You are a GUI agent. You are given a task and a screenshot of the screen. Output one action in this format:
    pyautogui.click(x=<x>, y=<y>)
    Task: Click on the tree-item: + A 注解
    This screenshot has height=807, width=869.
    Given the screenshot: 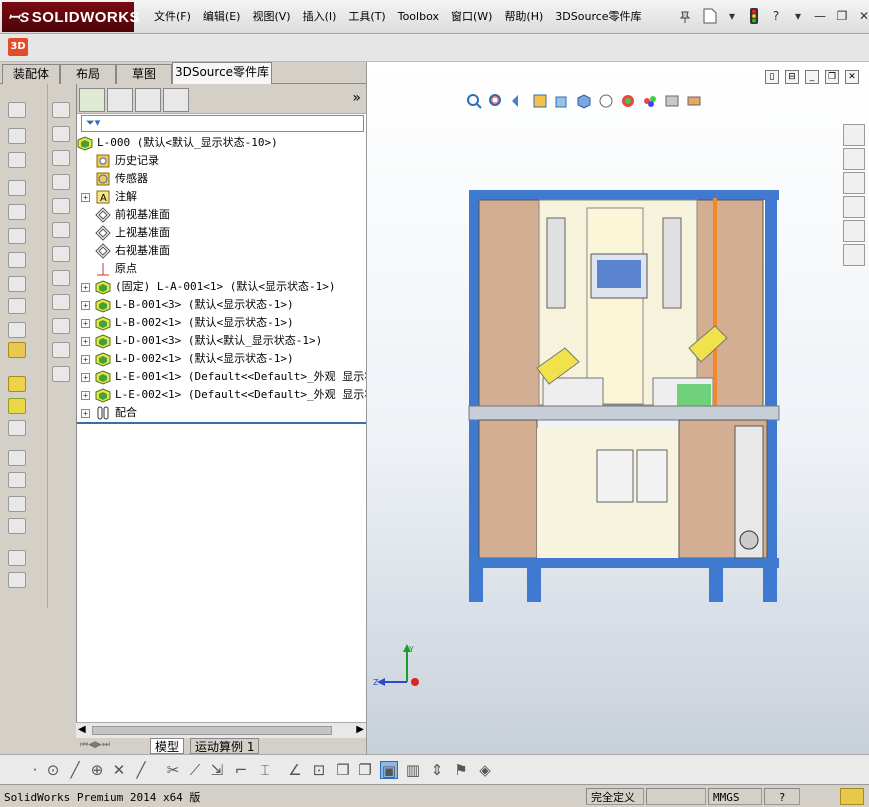 What is the action you would take?
    pyautogui.click(x=222, y=197)
    